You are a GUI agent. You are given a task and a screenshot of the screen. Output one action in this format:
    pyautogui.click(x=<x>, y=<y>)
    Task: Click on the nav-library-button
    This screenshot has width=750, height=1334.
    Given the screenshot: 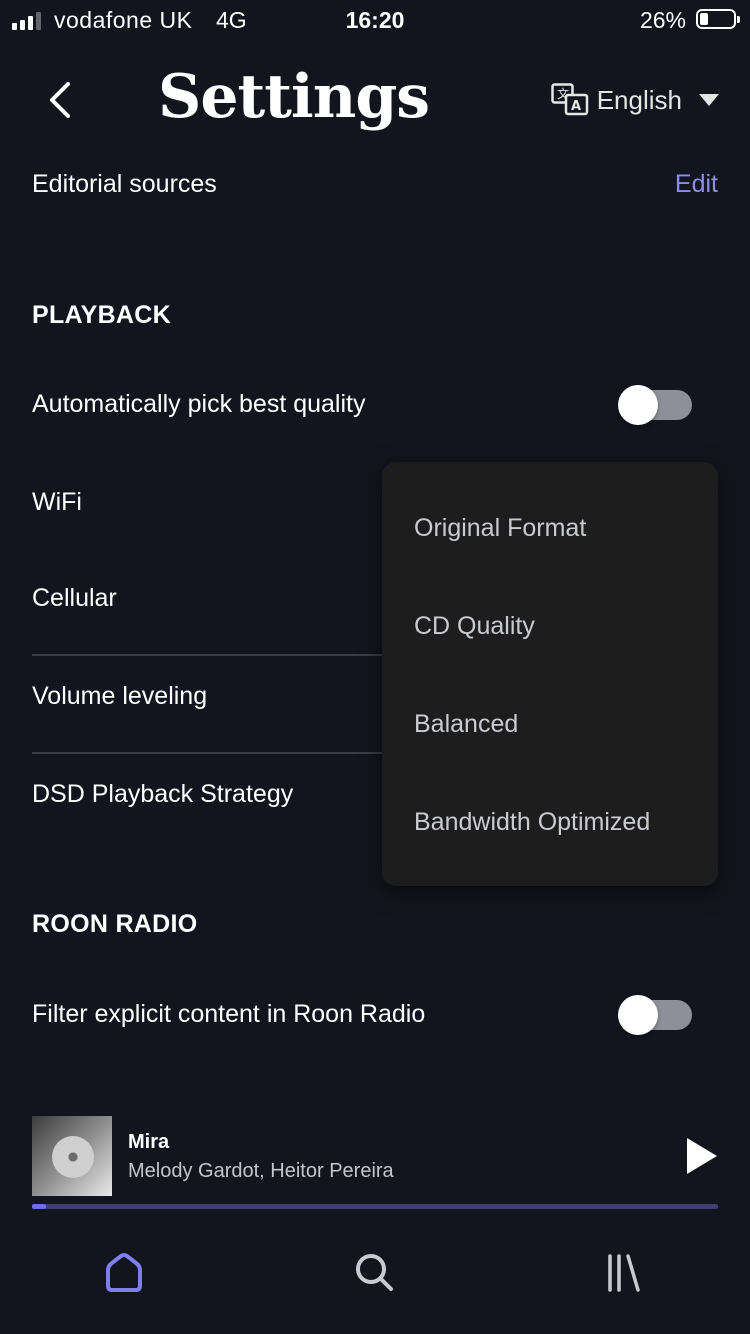 What is the action you would take?
    pyautogui.click(x=624, y=1272)
    